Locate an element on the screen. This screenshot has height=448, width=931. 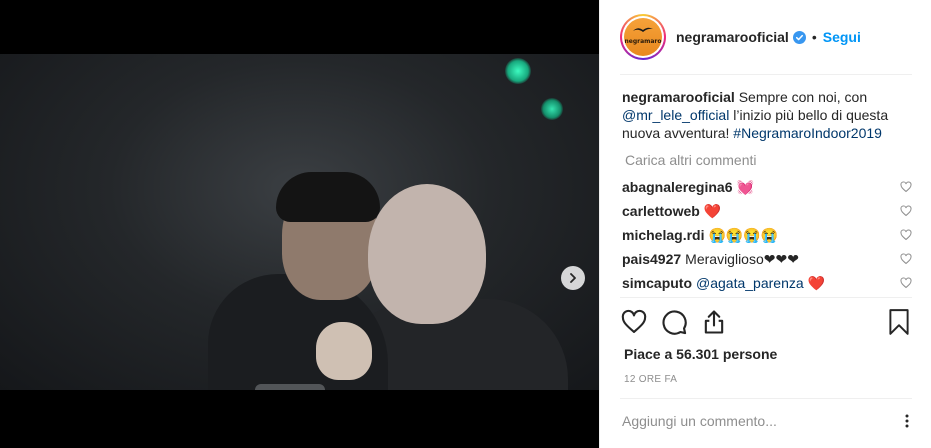
comment-text: Meraviglioso❤❤❤ is located at coordinates (742, 258).